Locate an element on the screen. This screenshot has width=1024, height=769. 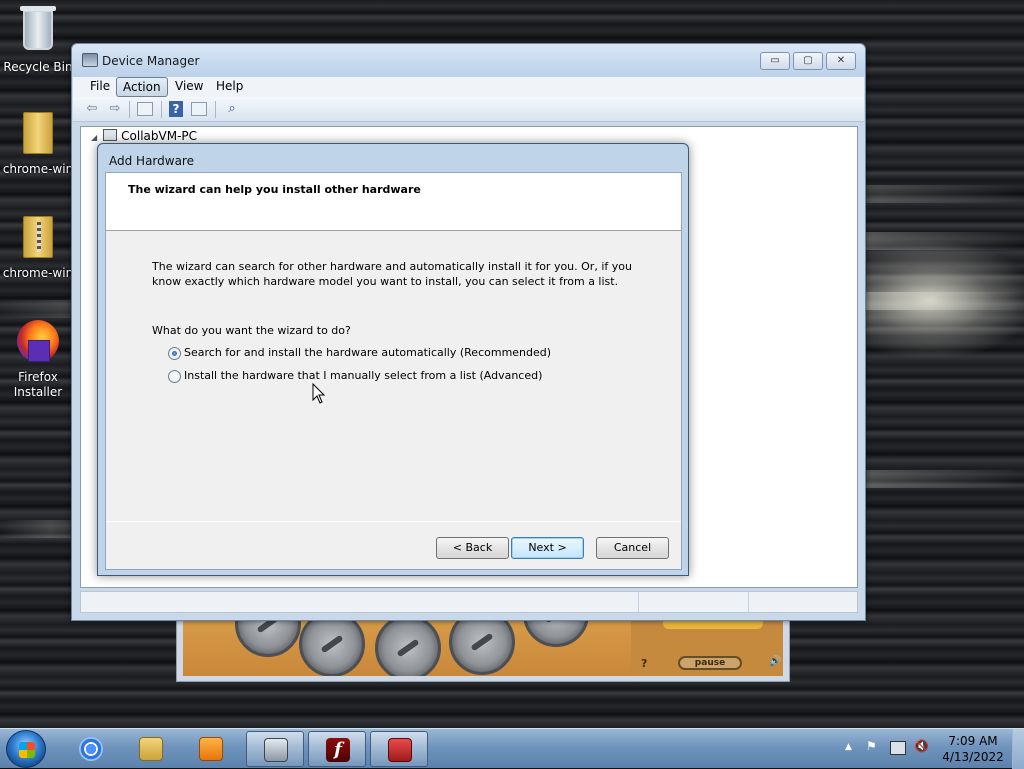
taskbar-app-media-player is located at coordinates (211, 749).